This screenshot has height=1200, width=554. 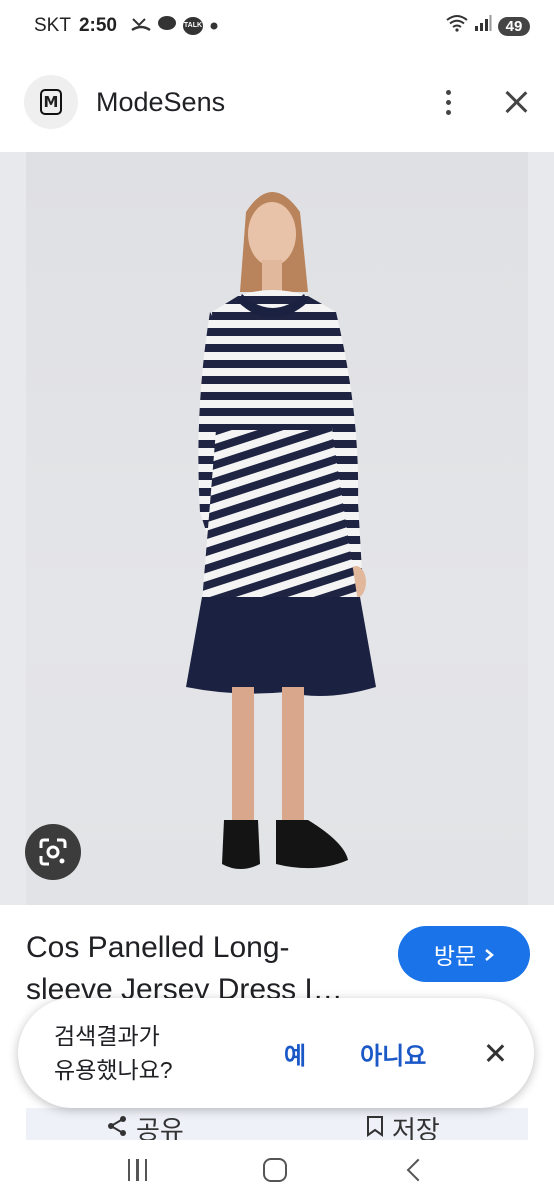 What do you see at coordinates (457, 26) in the screenshot?
I see `wifi-icon` at bounding box center [457, 26].